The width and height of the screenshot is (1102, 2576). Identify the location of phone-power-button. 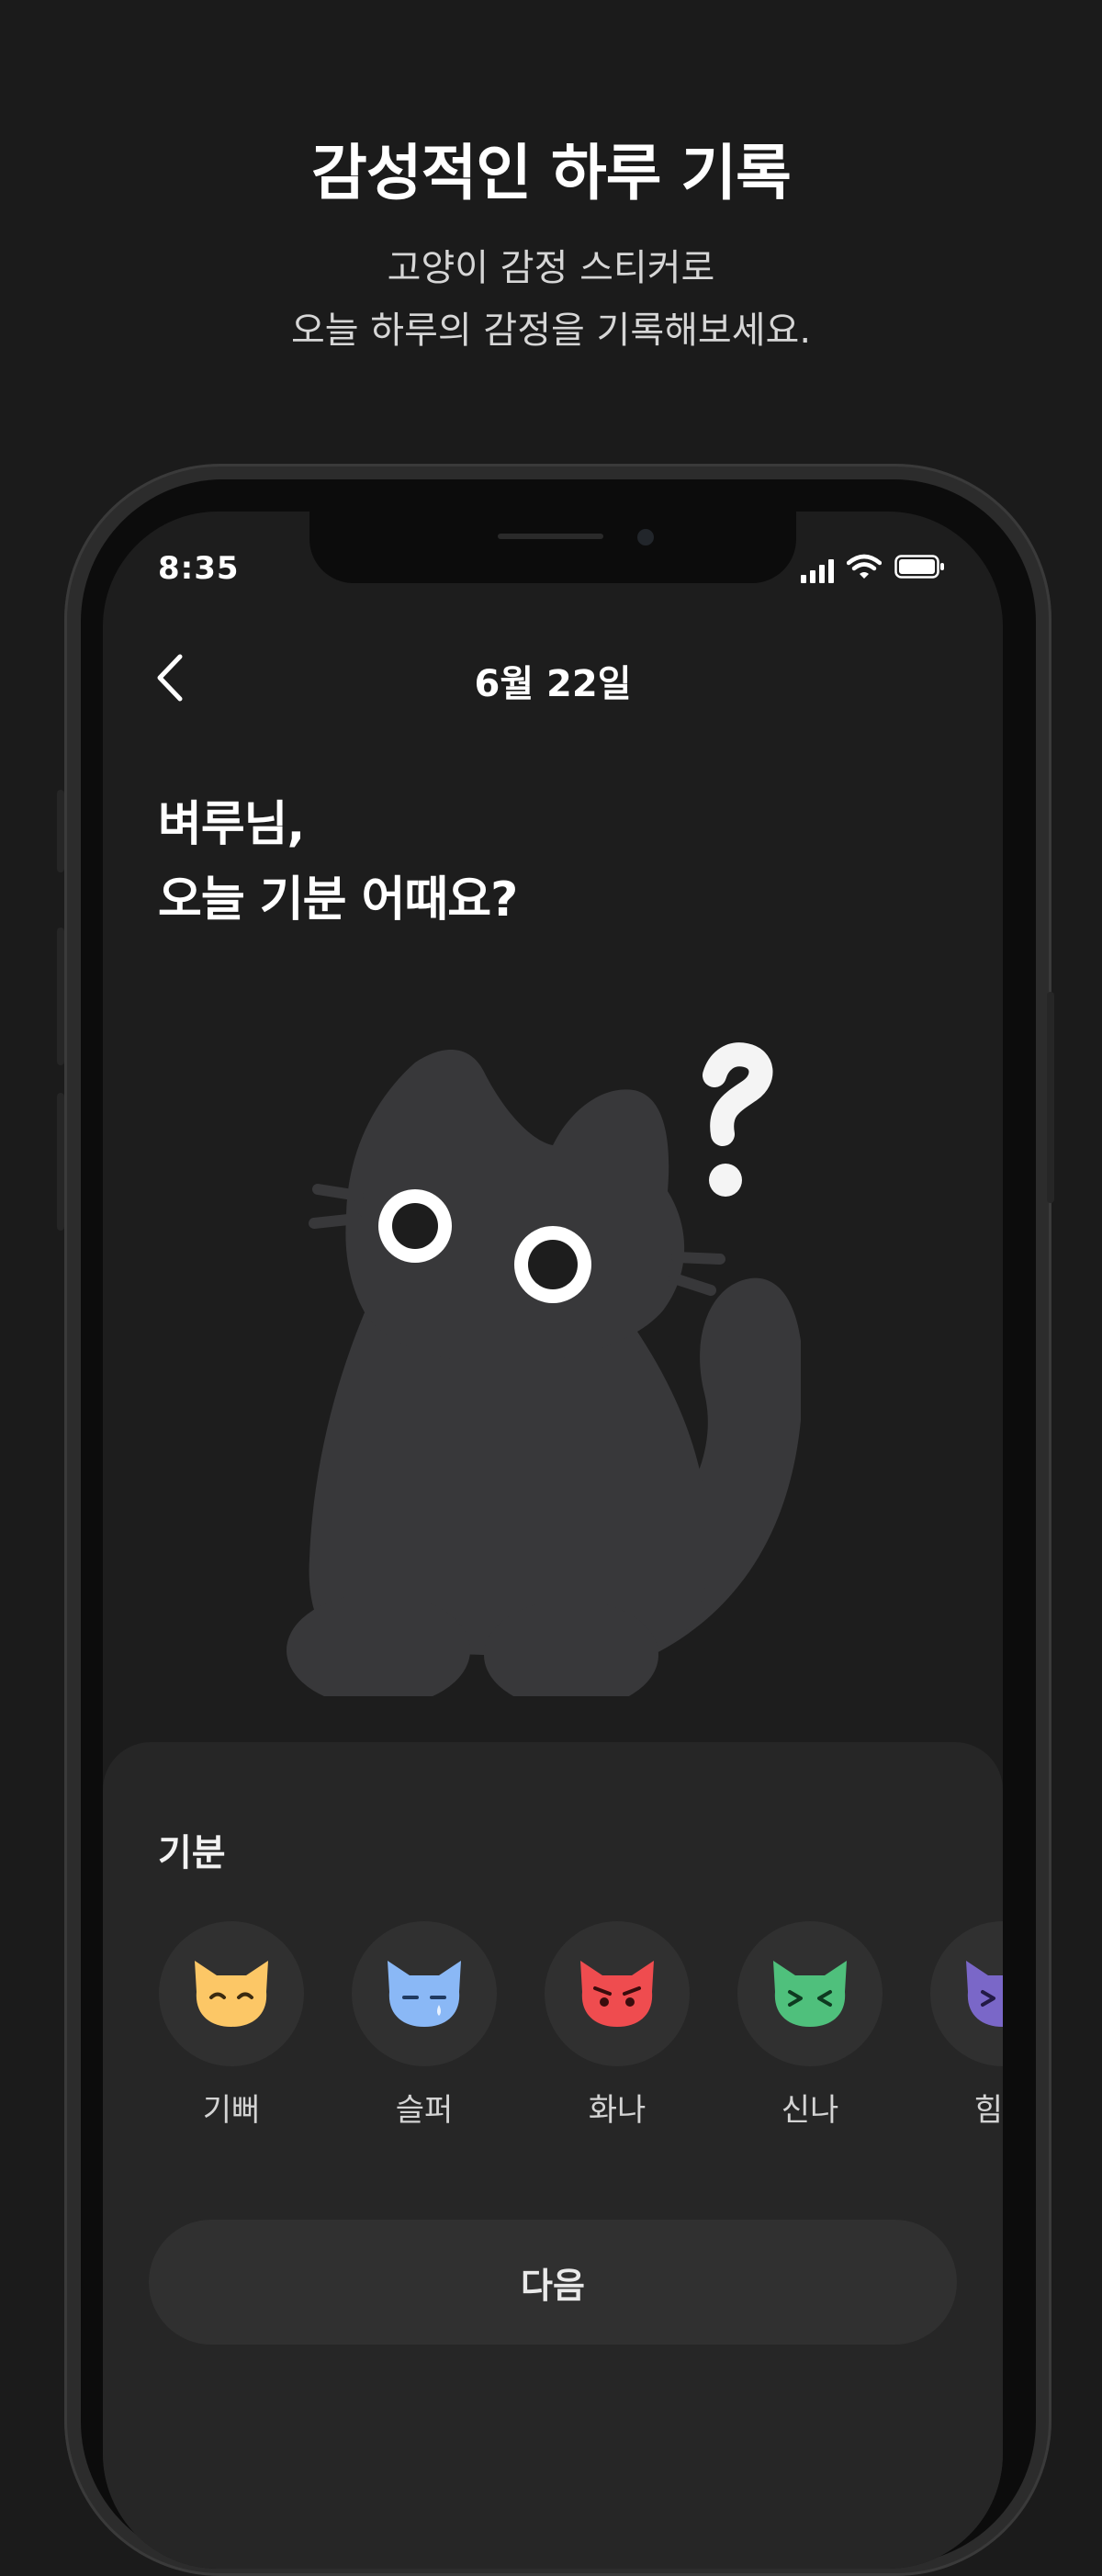
(1050, 1097).